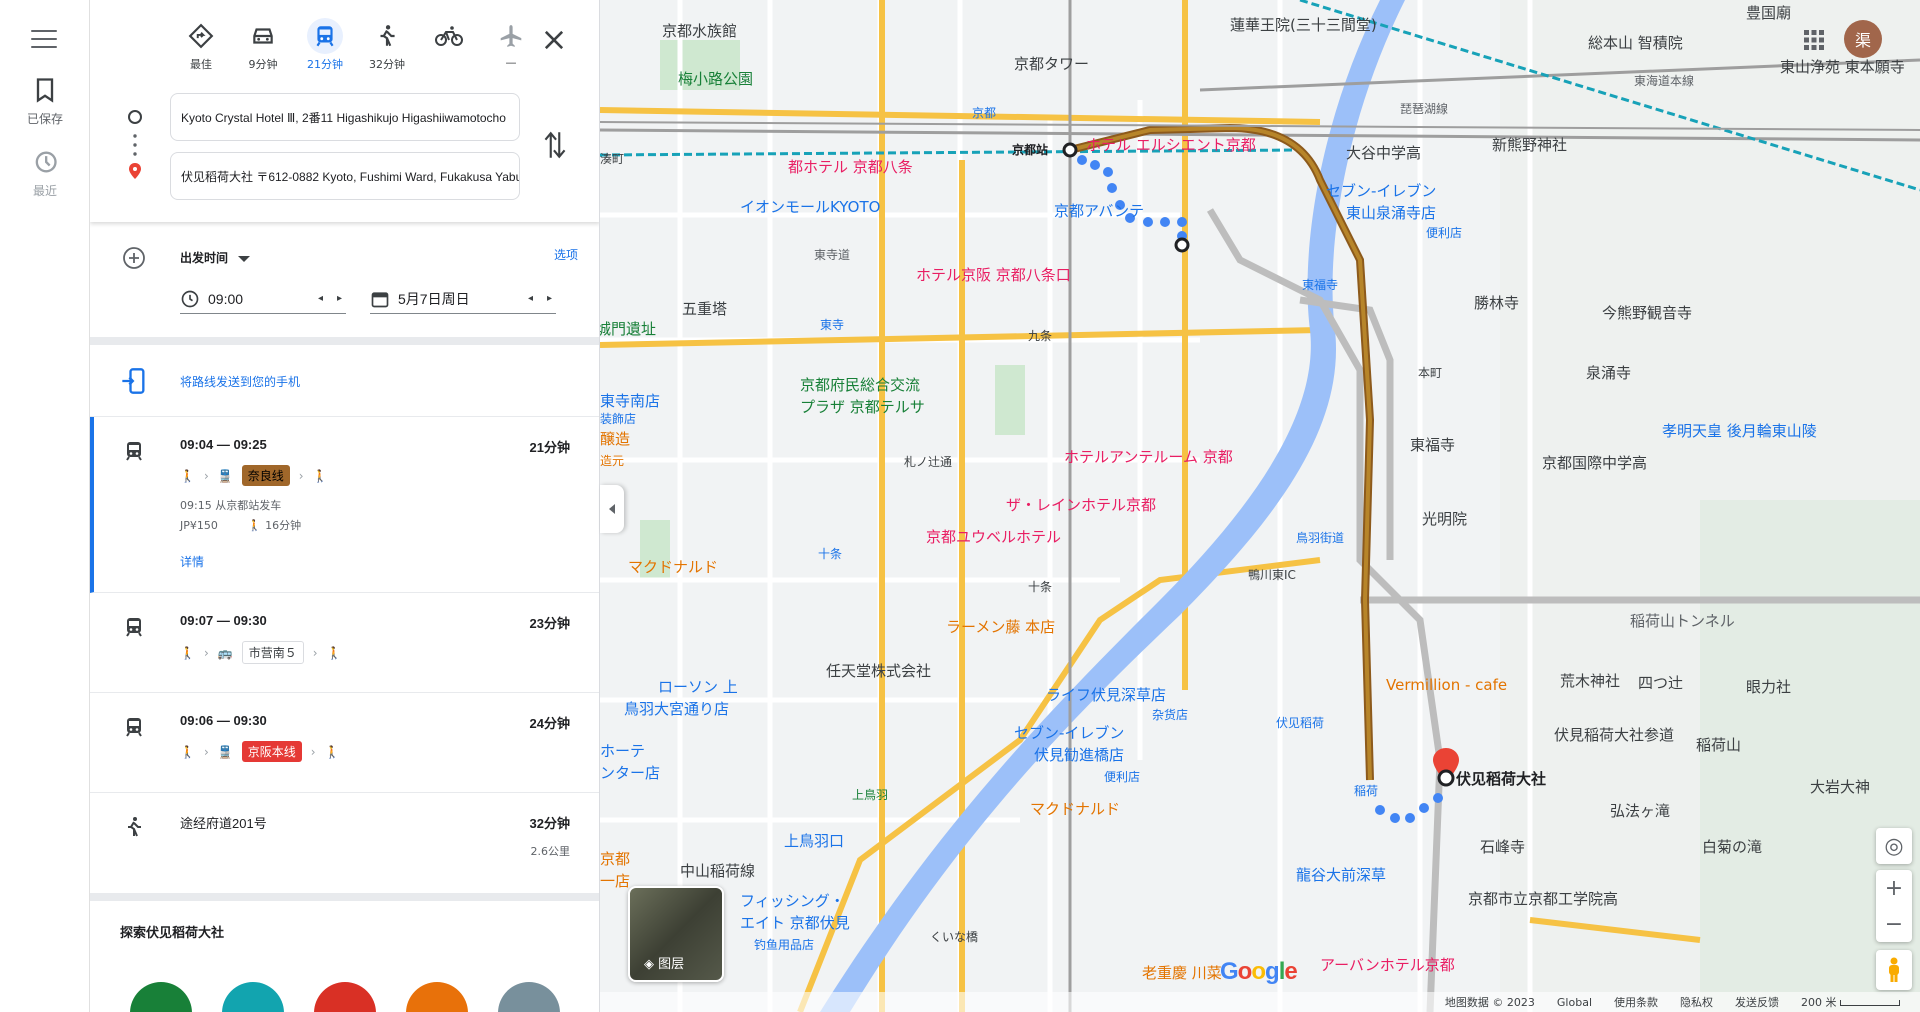 The image size is (1920, 1012). What do you see at coordinates (612, 509) in the screenshot?
I see `collapse-panel-button` at bounding box center [612, 509].